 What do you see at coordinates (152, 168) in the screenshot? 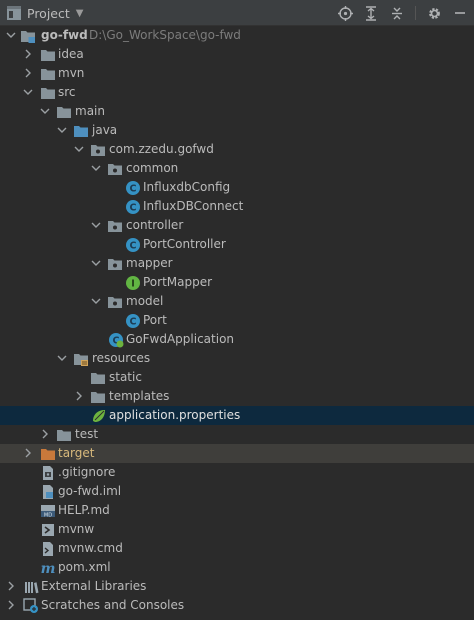
I see `node-label: common` at bounding box center [152, 168].